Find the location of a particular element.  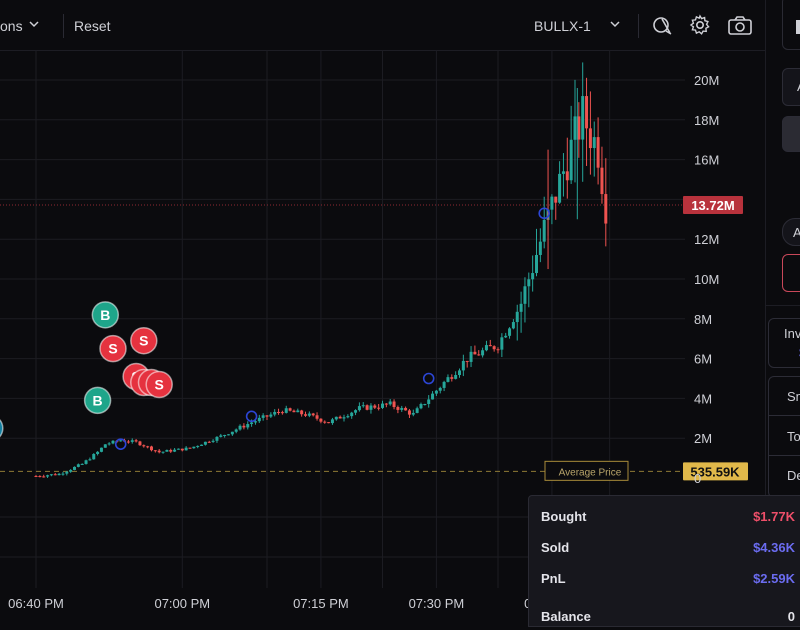

x-tick-label: 07:15 PM is located at coordinates (321, 603).